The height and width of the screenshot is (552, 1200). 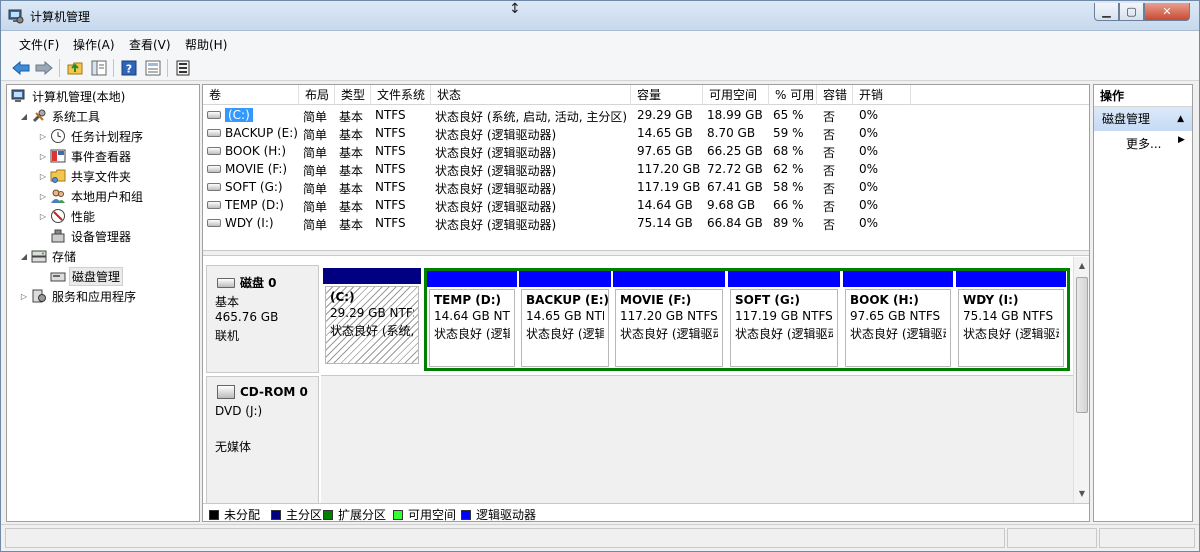 I want to click on column-header-volume: 卷, so click(x=251, y=95).